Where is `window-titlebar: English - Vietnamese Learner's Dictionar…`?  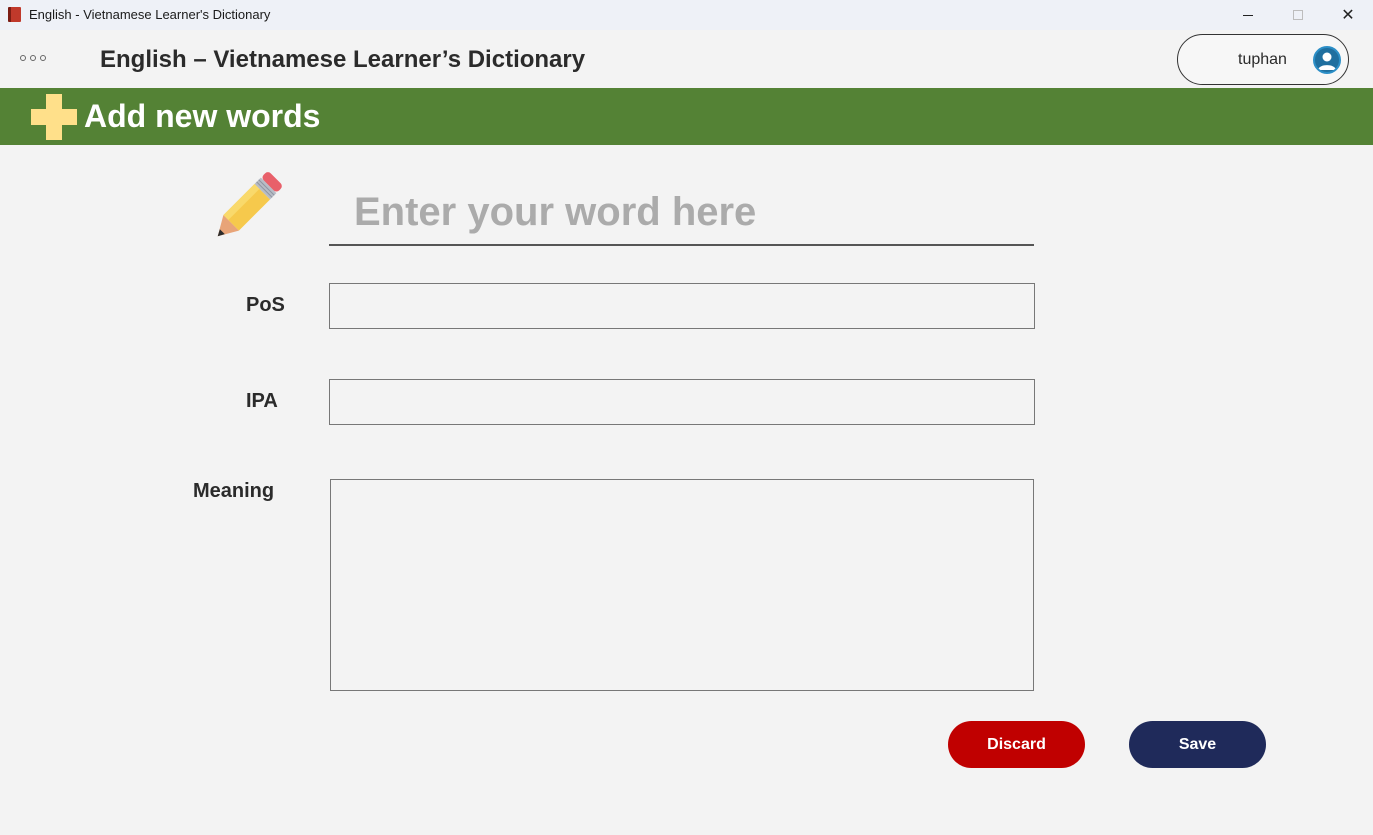 window-titlebar: English - Vietnamese Learner's Dictionar… is located at coordinates (686, 15).